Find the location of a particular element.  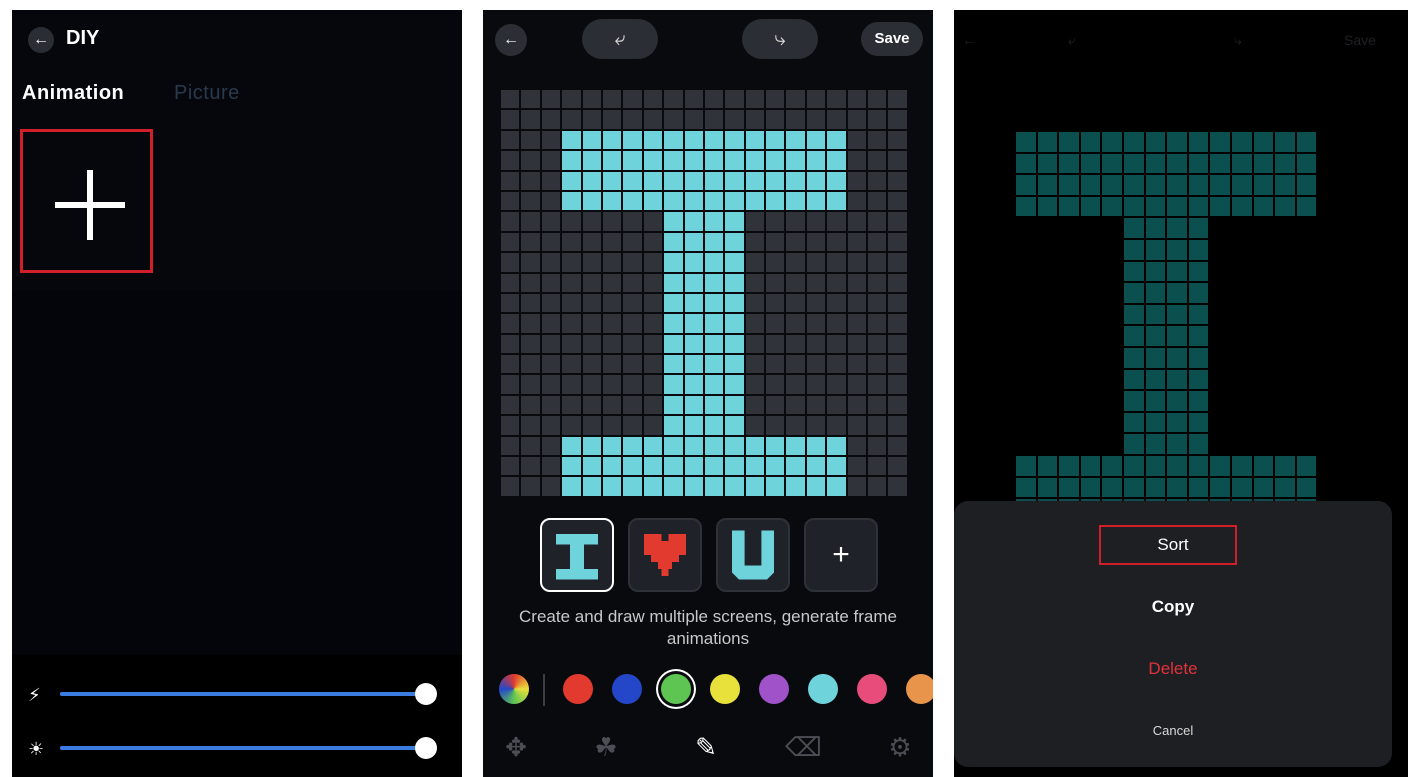

brightness-slider-knob is located at coordinates (426, 748).